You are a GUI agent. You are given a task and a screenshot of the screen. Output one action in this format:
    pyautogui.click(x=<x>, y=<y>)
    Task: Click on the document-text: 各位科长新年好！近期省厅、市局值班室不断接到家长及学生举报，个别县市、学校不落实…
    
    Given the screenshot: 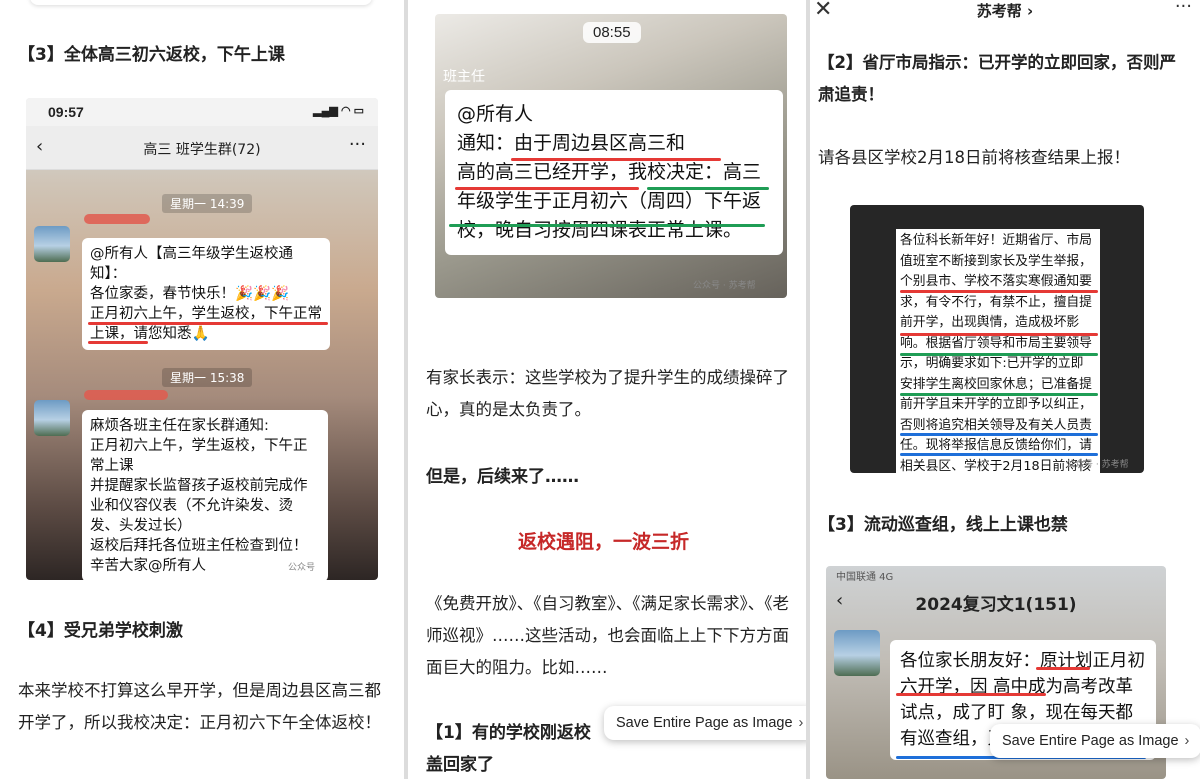 What is the action you would take?
    pyautogui.click(x=998, y=351)
    